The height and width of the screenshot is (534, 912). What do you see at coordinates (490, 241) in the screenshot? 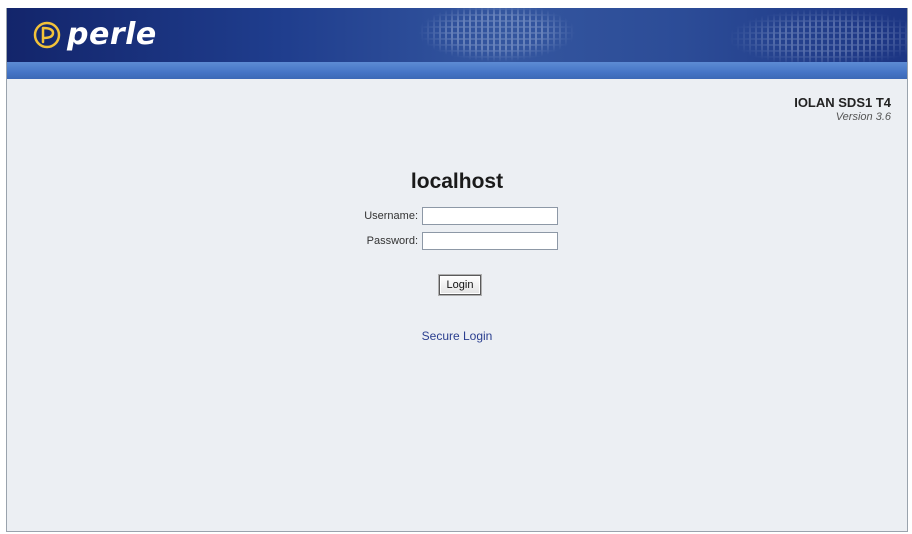
I see `password-input` at bounding box center [490, 241].